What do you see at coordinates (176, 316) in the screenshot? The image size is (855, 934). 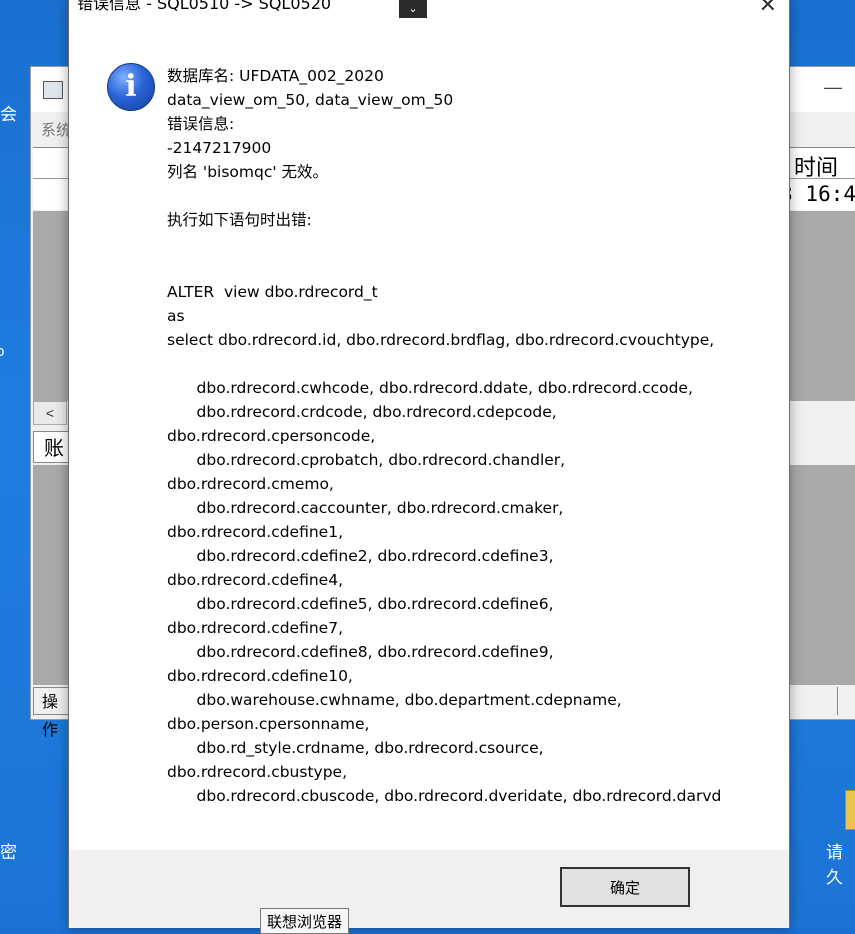 I see `message-line: as` at bounding box center [176, 316].